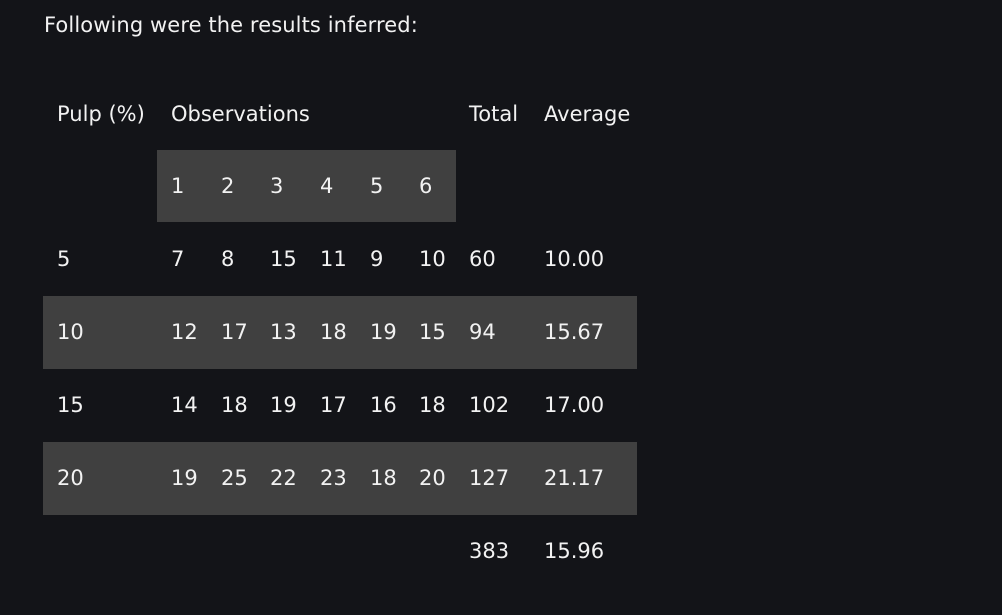 The height and width of the screenshot is (615, 1002). I want to click on pulp-cell: 10, so click(70, 332).